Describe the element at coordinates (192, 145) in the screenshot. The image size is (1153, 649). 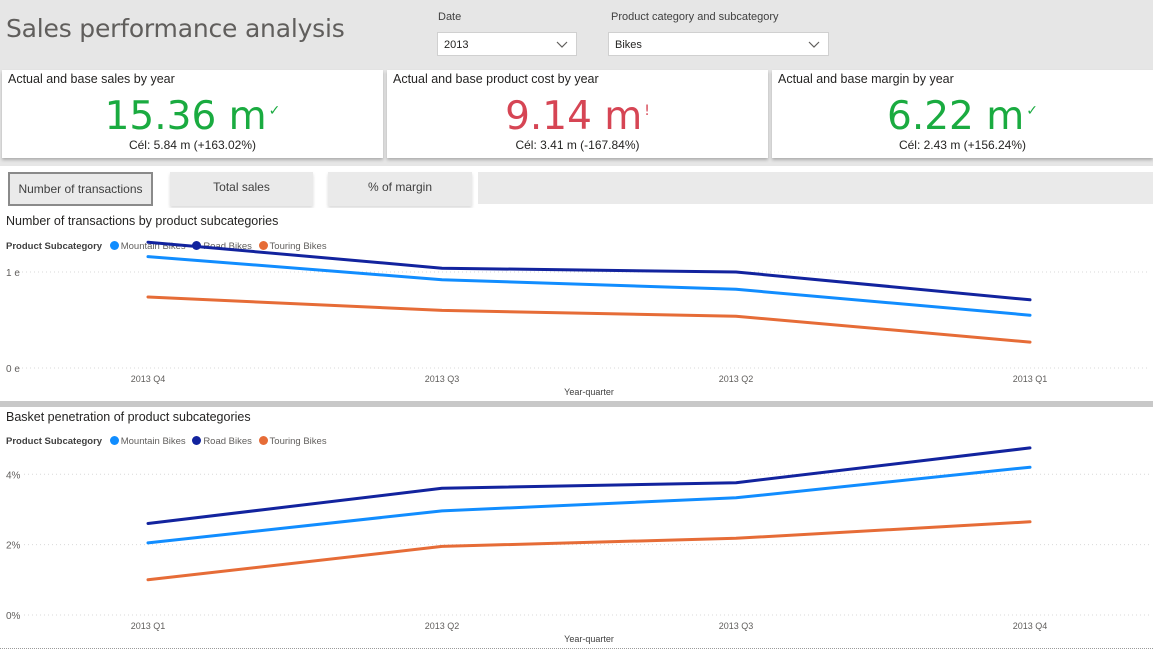
I see `kpi-goal: Cél: 5.84 m (+163.02%)` at that location.